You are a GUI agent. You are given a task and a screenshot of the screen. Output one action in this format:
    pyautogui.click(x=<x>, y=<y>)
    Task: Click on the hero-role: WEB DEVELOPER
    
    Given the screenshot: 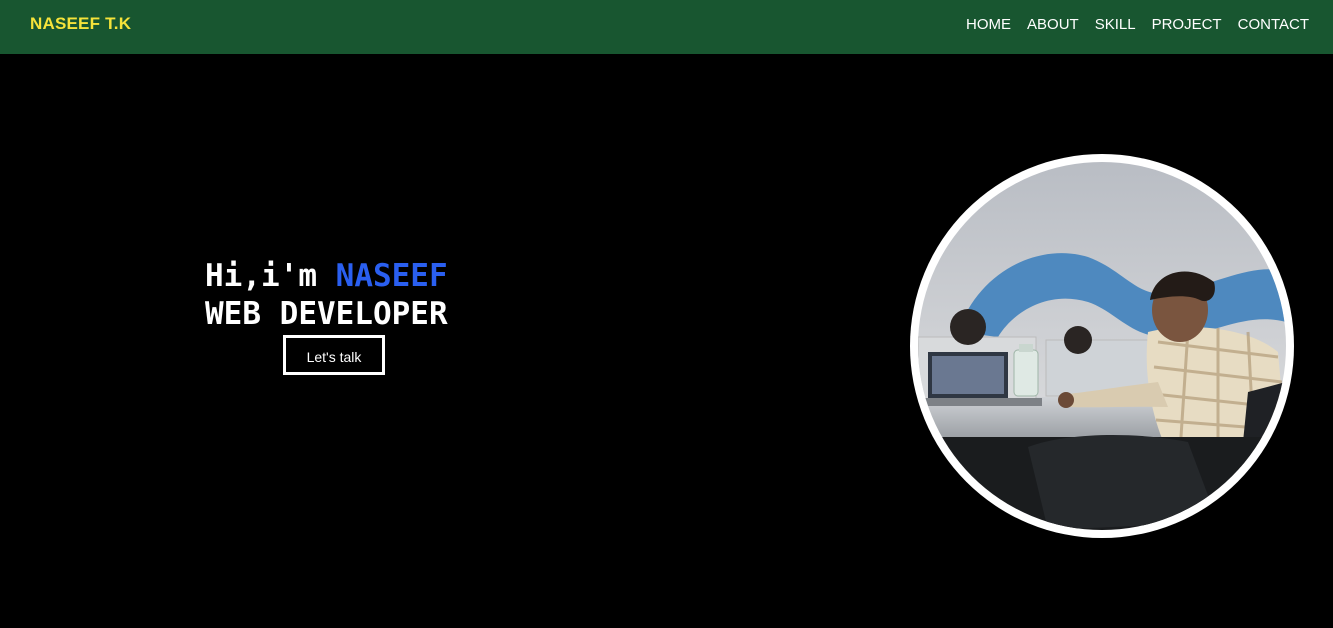 What is the action you would take?
    pyautogui.click(x=326, y=314)
    